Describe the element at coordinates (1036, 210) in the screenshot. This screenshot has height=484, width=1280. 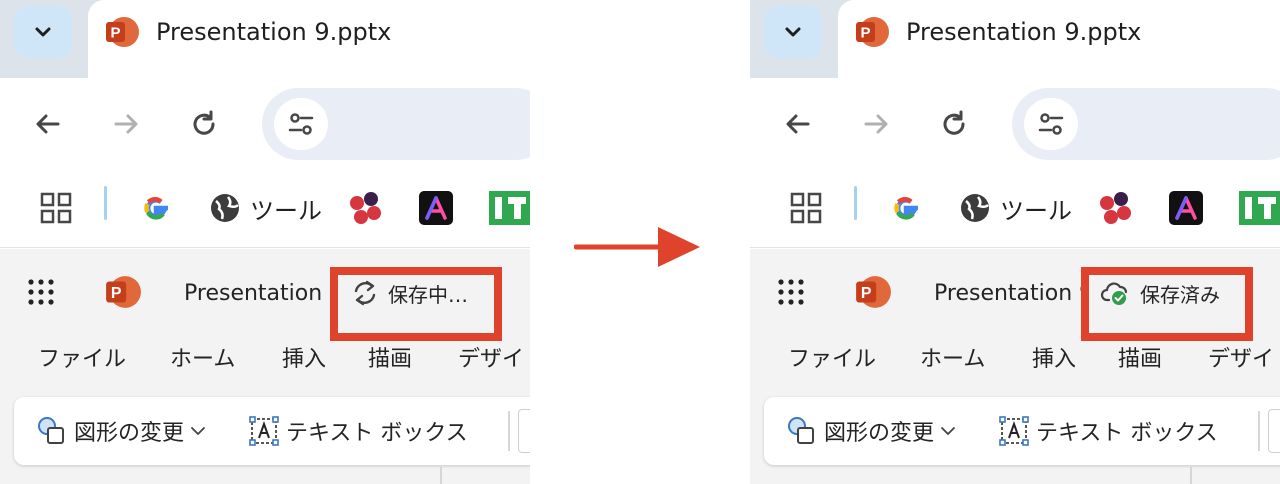
I see `tools-bookmark-label: ツール` at that location.